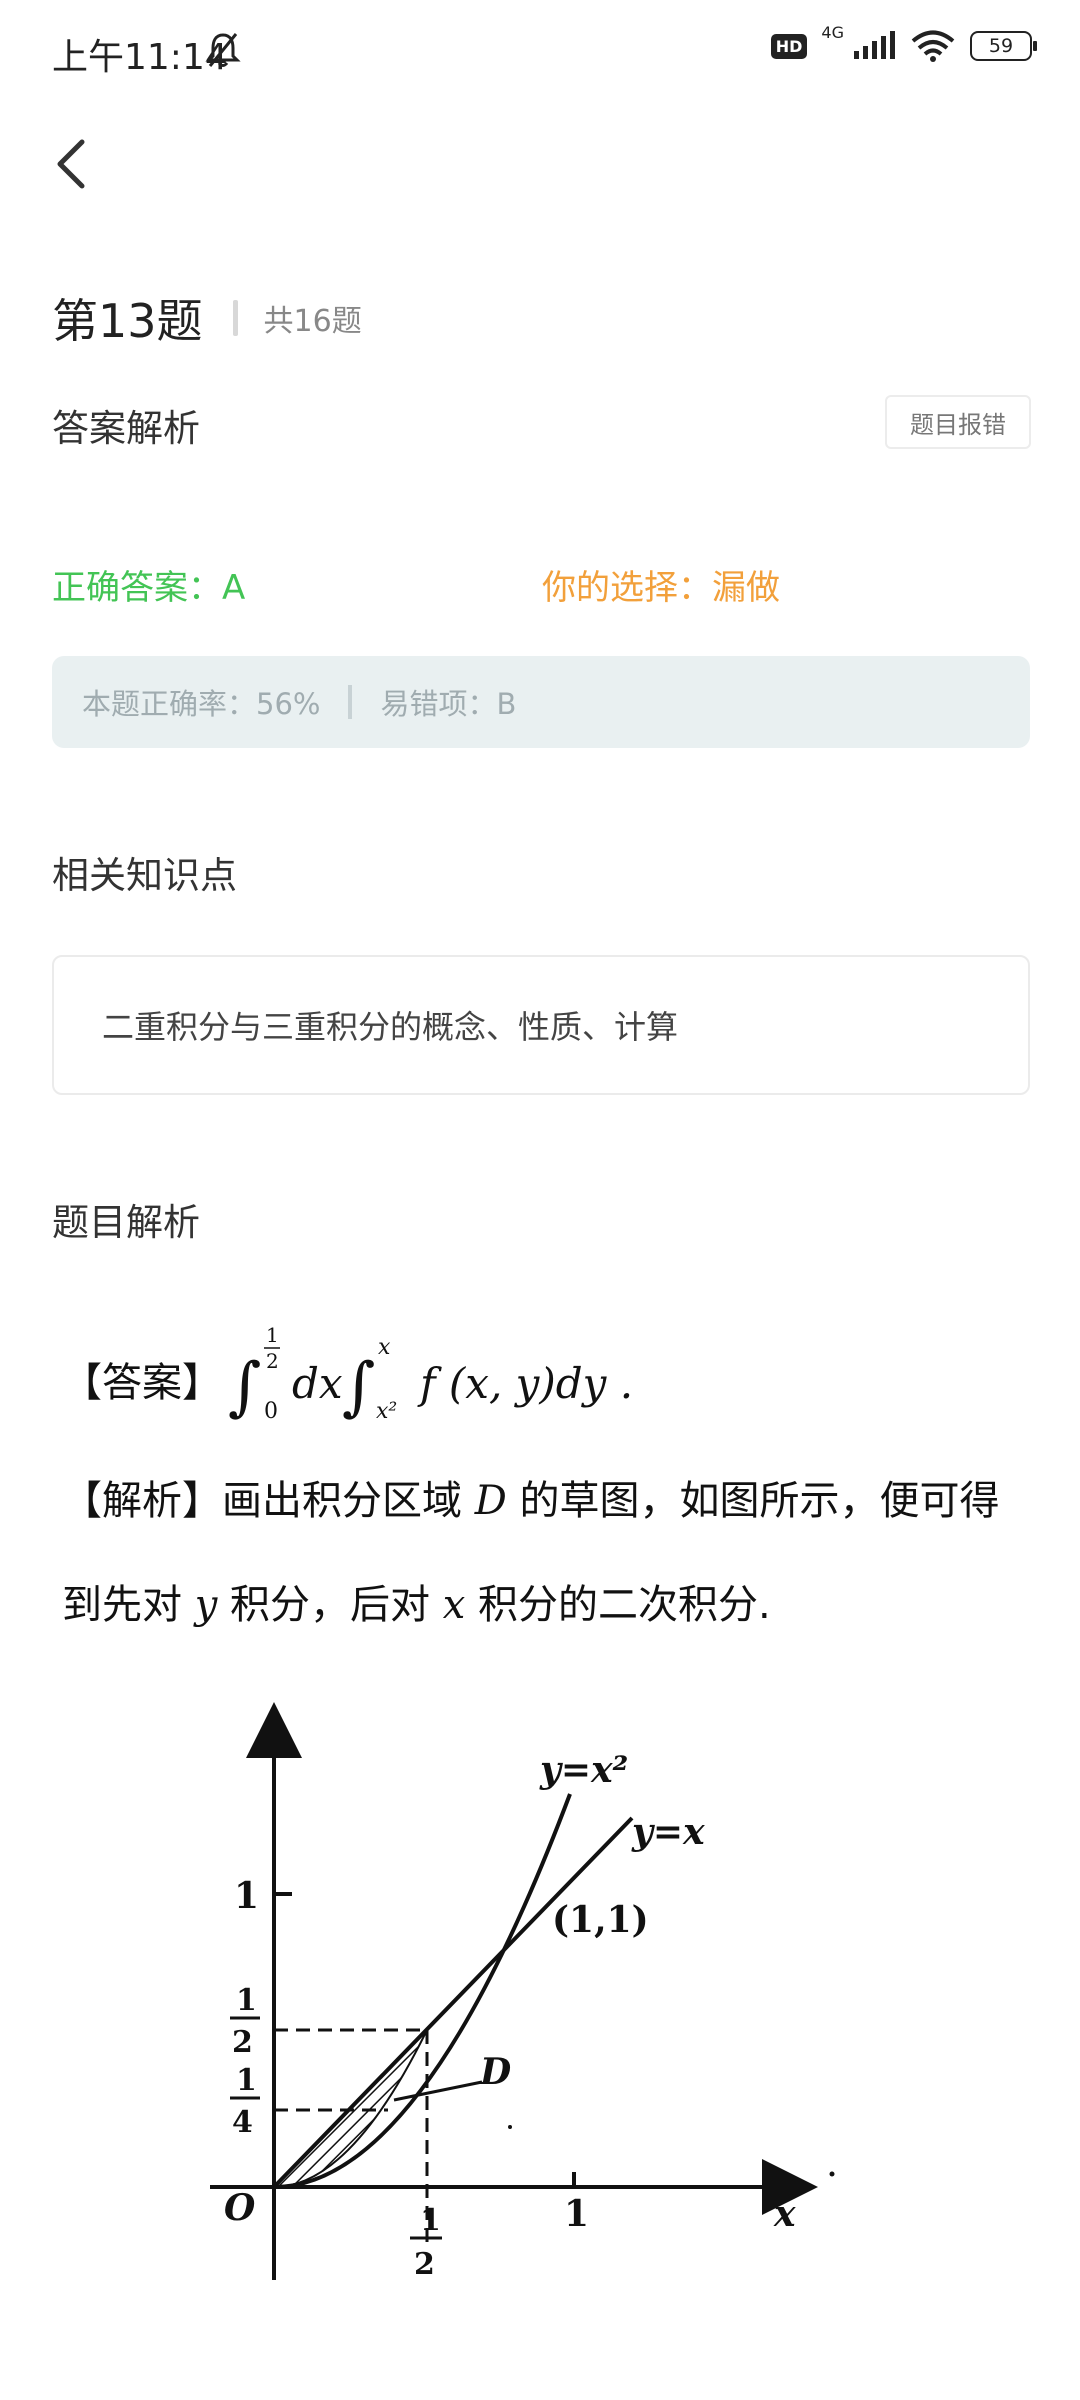  Describe the element at coordinates (207, 318) in the screenshot. I see `question-header: 第13题 共16题` at that location.